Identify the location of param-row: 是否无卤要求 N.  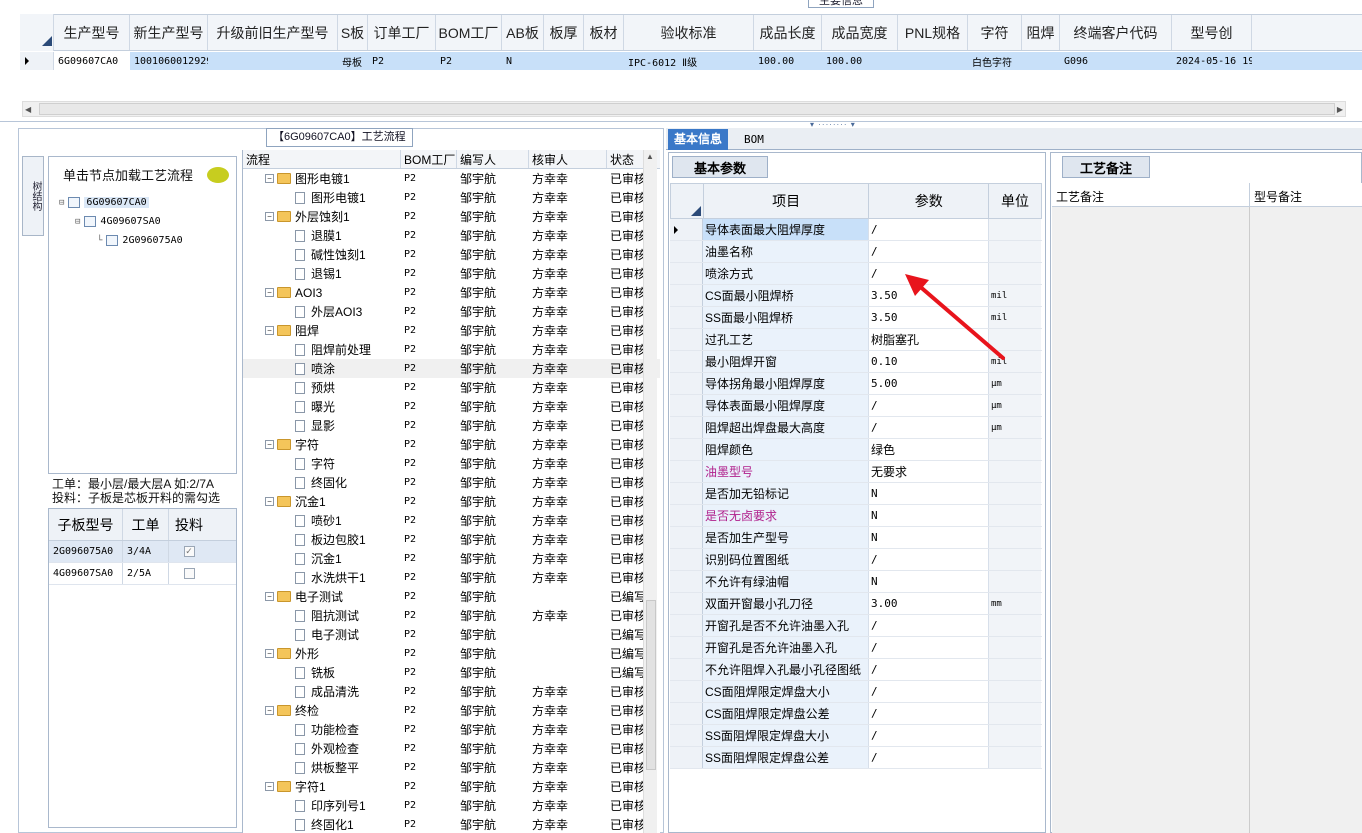
(856, 516).